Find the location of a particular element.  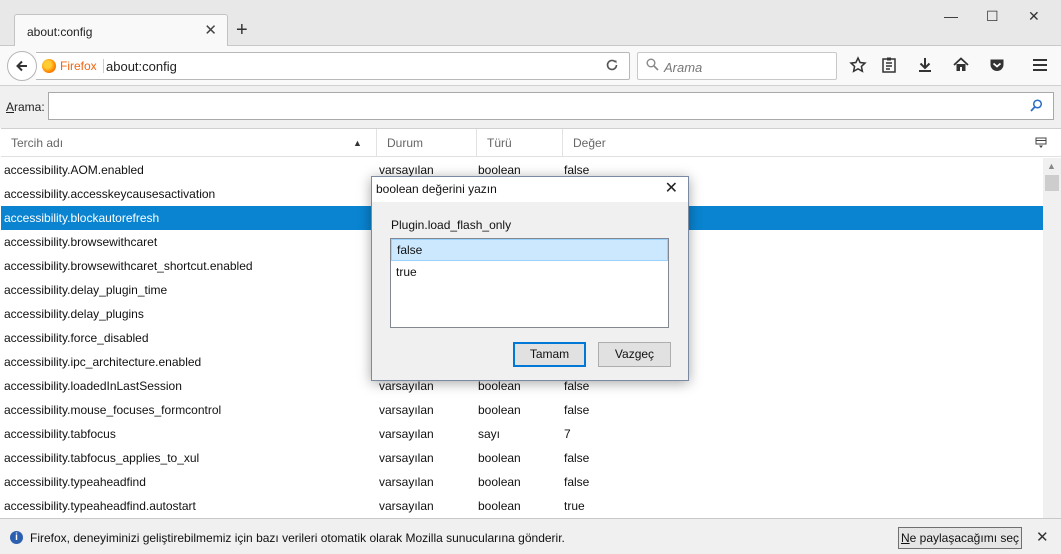

preference-name: accessibility.mouse_focuses_formcontrol is located at coordinates (113, 410).